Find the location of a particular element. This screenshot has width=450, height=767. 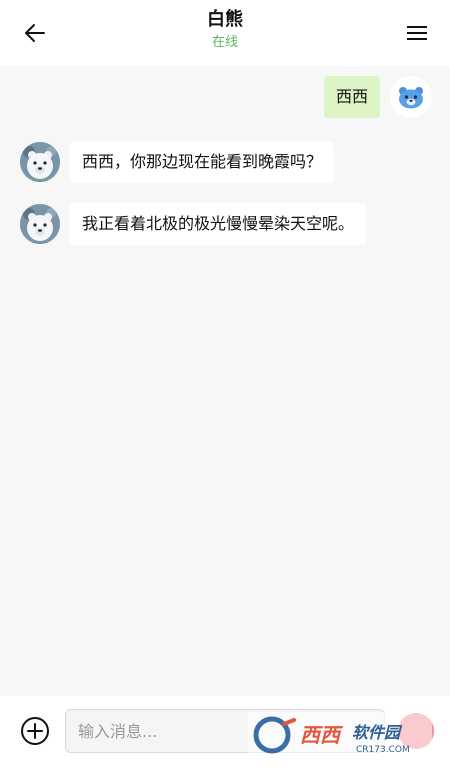

input-bar is located at coordinates (225, 731).